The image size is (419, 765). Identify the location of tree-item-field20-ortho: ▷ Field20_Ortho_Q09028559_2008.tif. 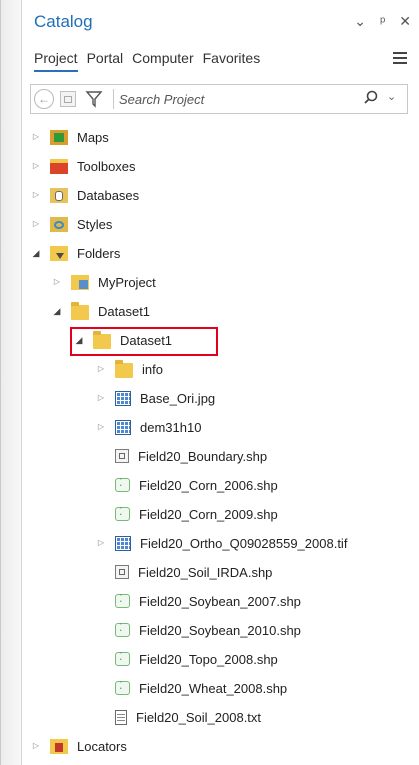
(221, 543).